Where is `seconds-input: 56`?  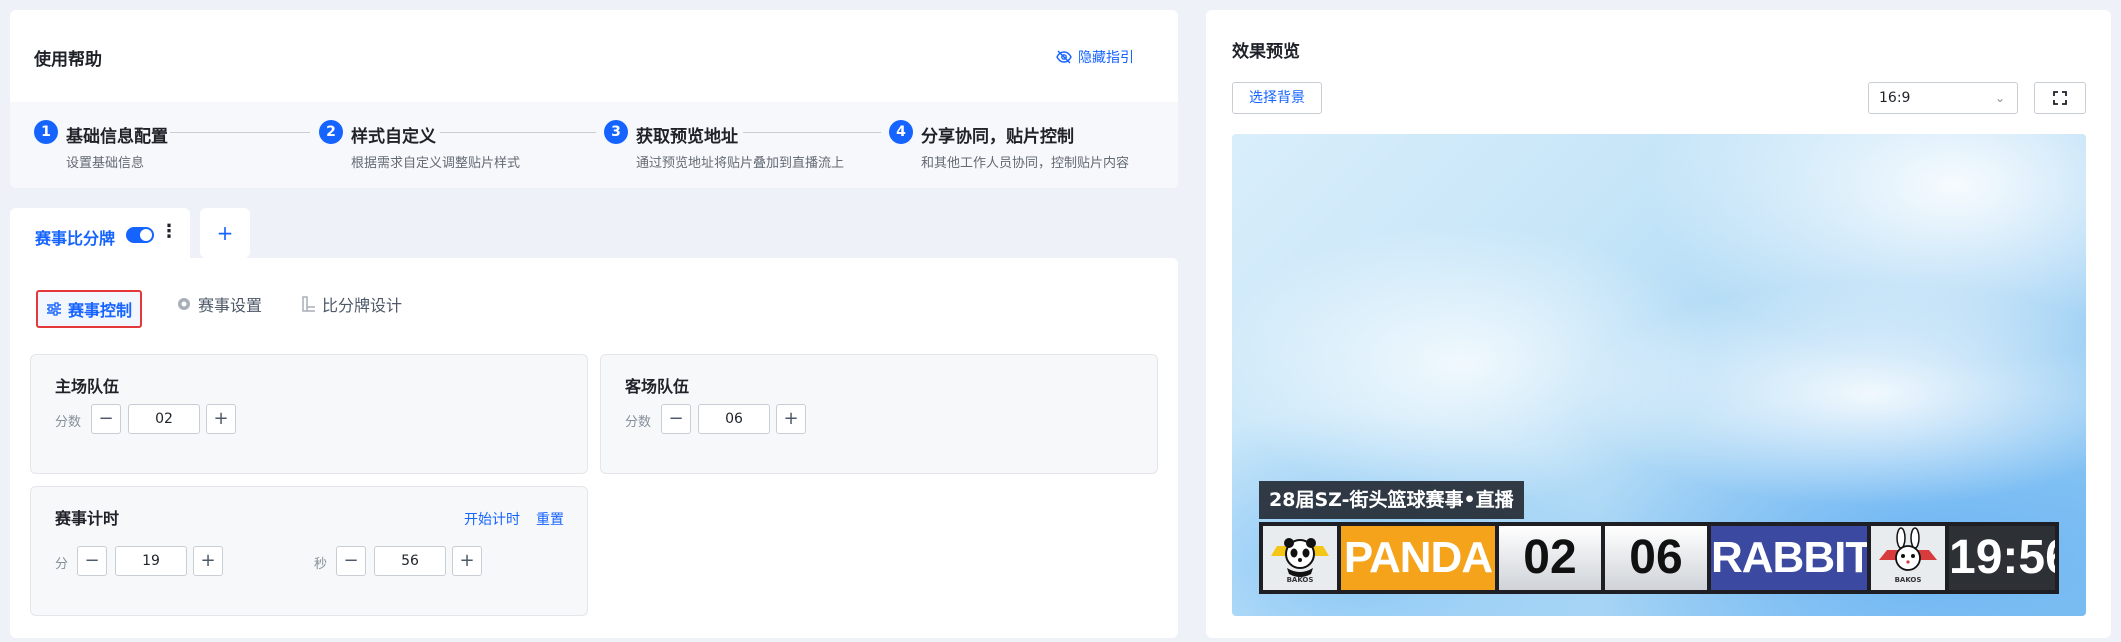
seconds-input: 56 is located at coordinates (410, 561).